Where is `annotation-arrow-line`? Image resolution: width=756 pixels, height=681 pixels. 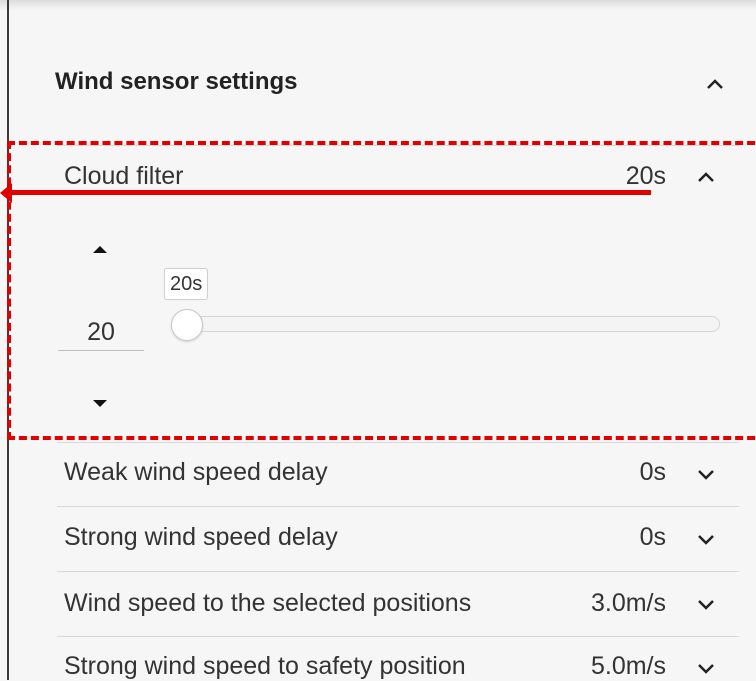 annotation-arrow-line is located at coordinates (328, 192).